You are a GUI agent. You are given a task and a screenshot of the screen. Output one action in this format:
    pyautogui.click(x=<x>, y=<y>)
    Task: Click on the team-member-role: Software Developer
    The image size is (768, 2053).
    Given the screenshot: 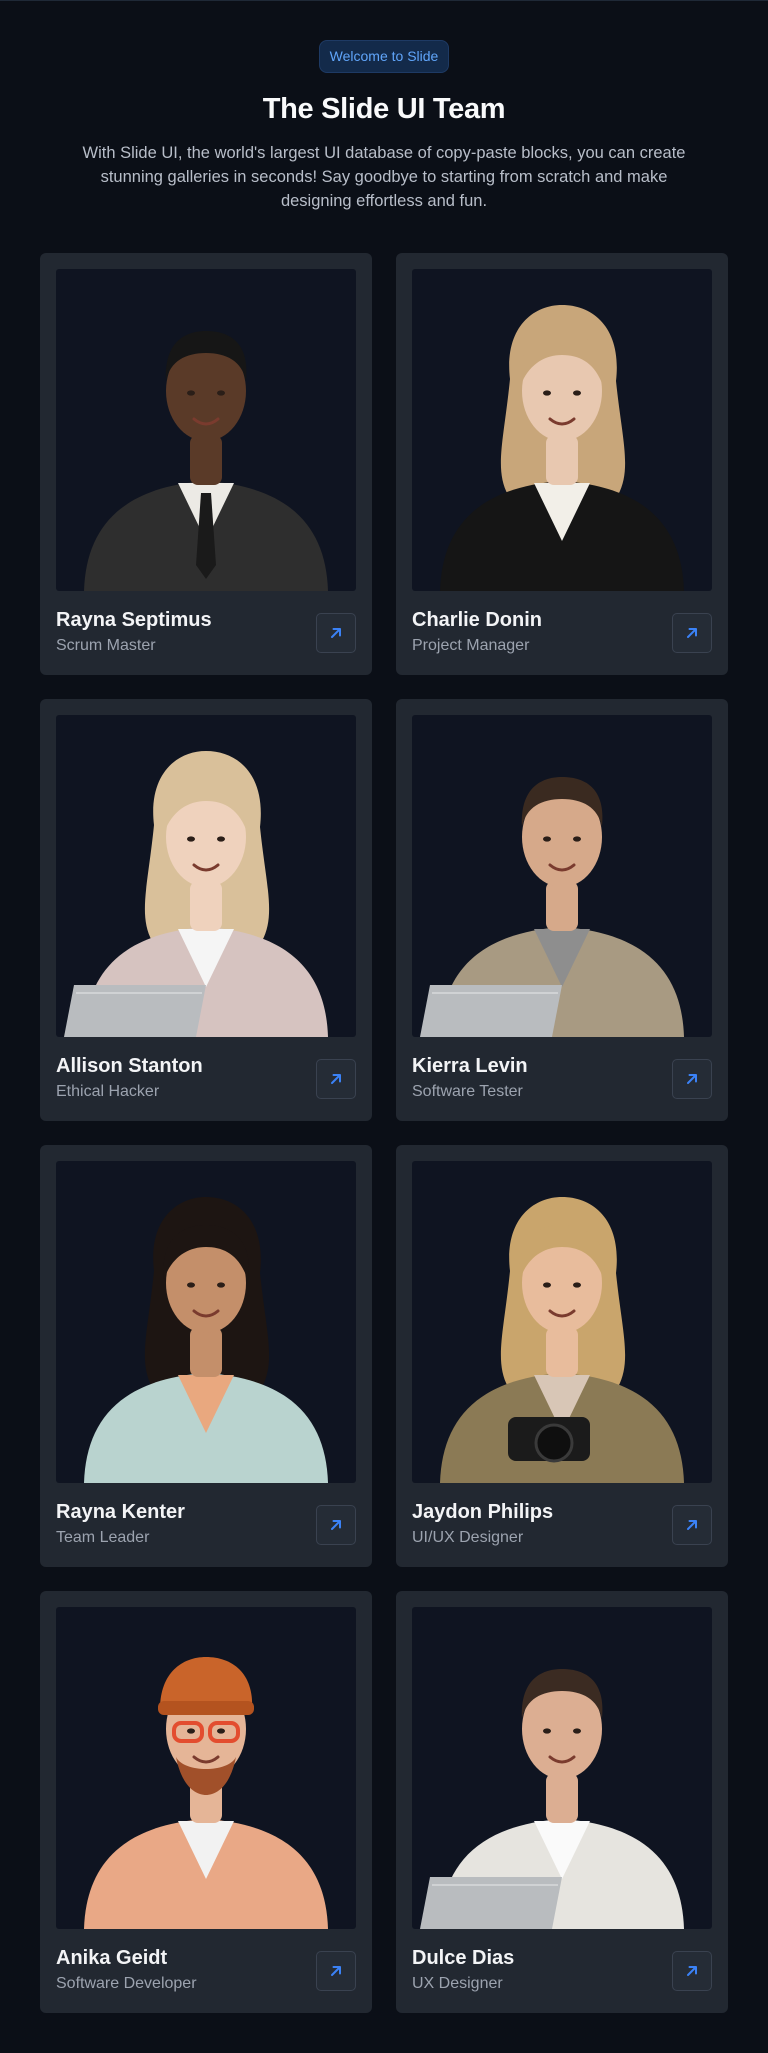 What is the action you would take?
    pyautogui.click(x=126, y=1983)
    